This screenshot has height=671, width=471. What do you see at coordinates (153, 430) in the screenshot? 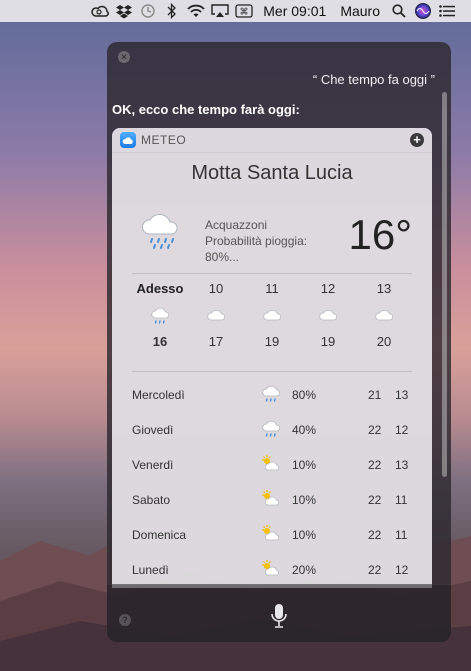
I see `day-name: Giovedì` at bounding box center [153, 430].